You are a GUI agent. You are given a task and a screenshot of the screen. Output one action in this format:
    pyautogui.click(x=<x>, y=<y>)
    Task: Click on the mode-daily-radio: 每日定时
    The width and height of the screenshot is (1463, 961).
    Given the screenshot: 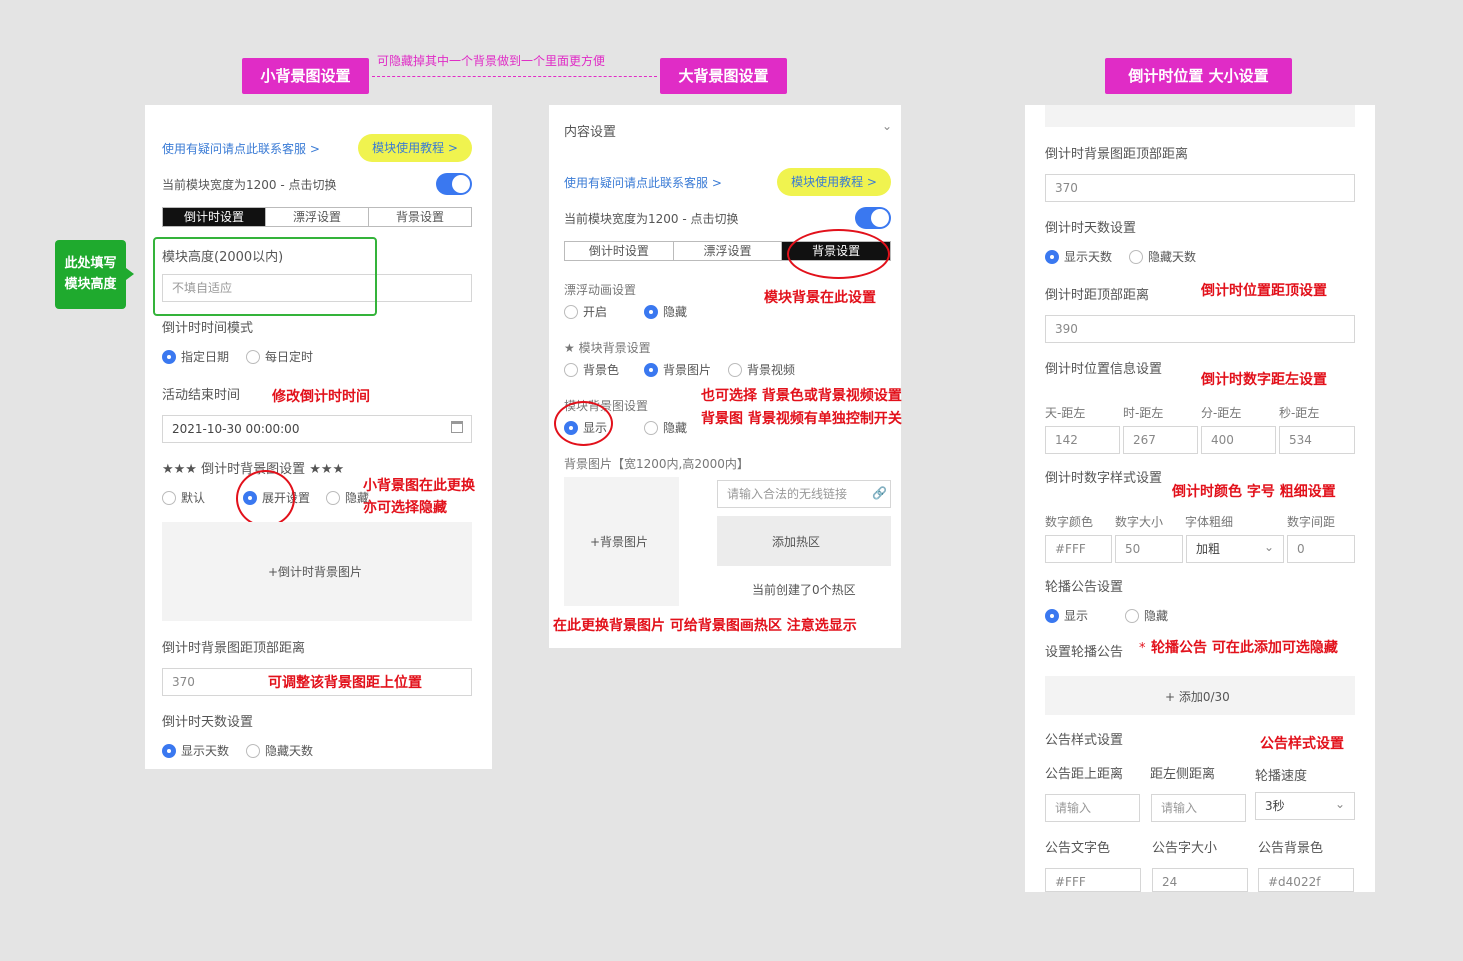 What is the action you would take?
    pyautogui.click(x=279, y=356)
    